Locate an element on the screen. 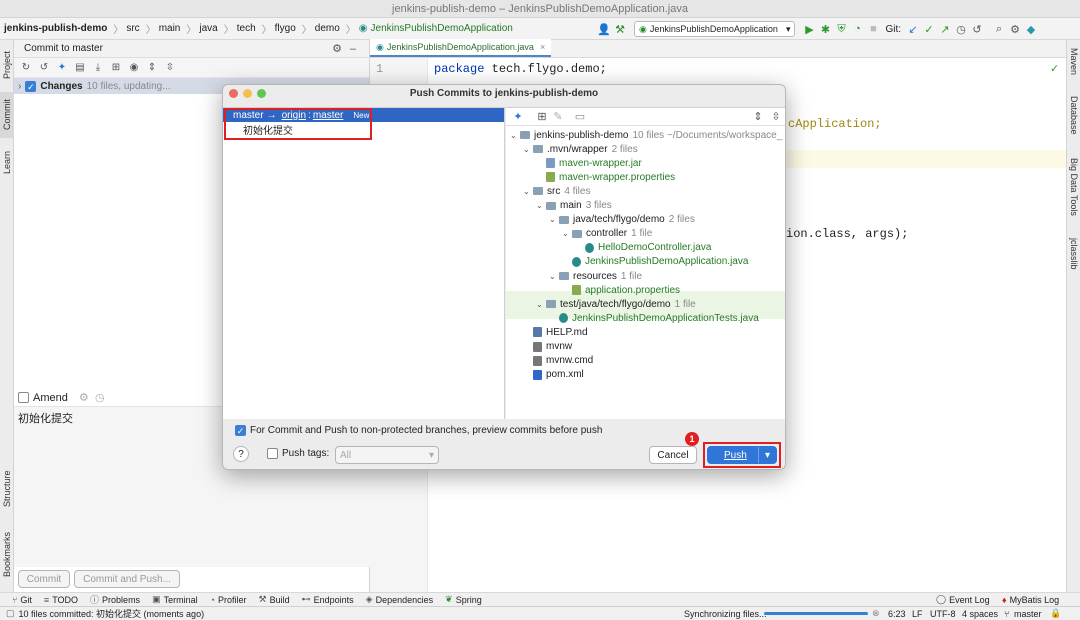 The width and height of the screenshot is (1080, 620). tool-event-log: ◯ Event Log is located at coordinates (963, 599).